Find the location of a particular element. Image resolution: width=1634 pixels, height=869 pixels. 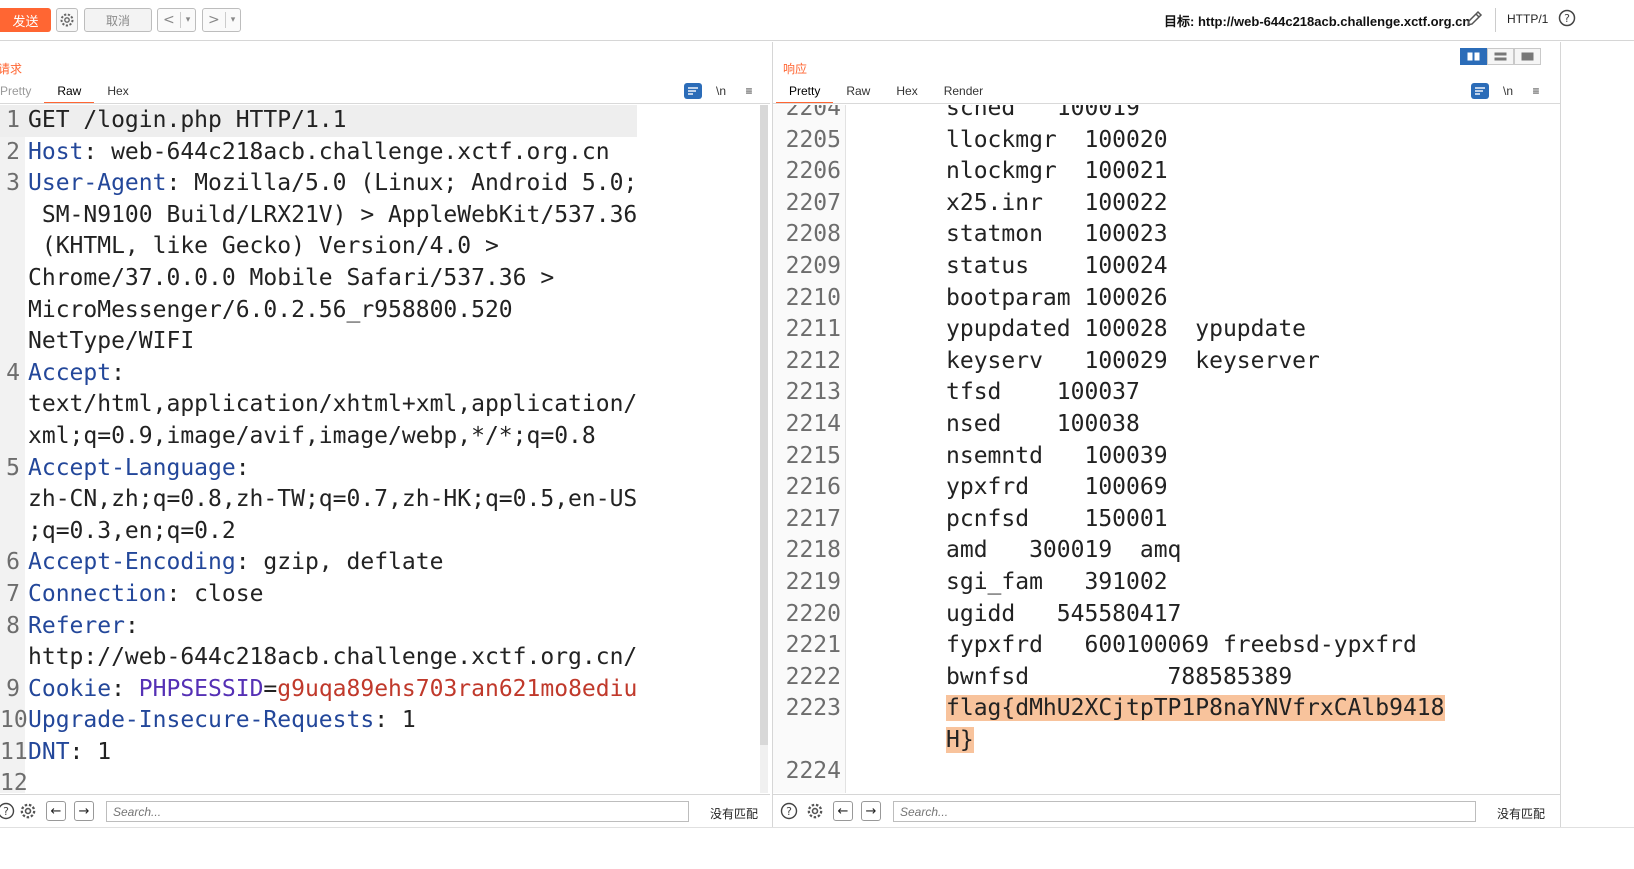

request-line: 7 Connection: close is located at coordinates (318, 595).